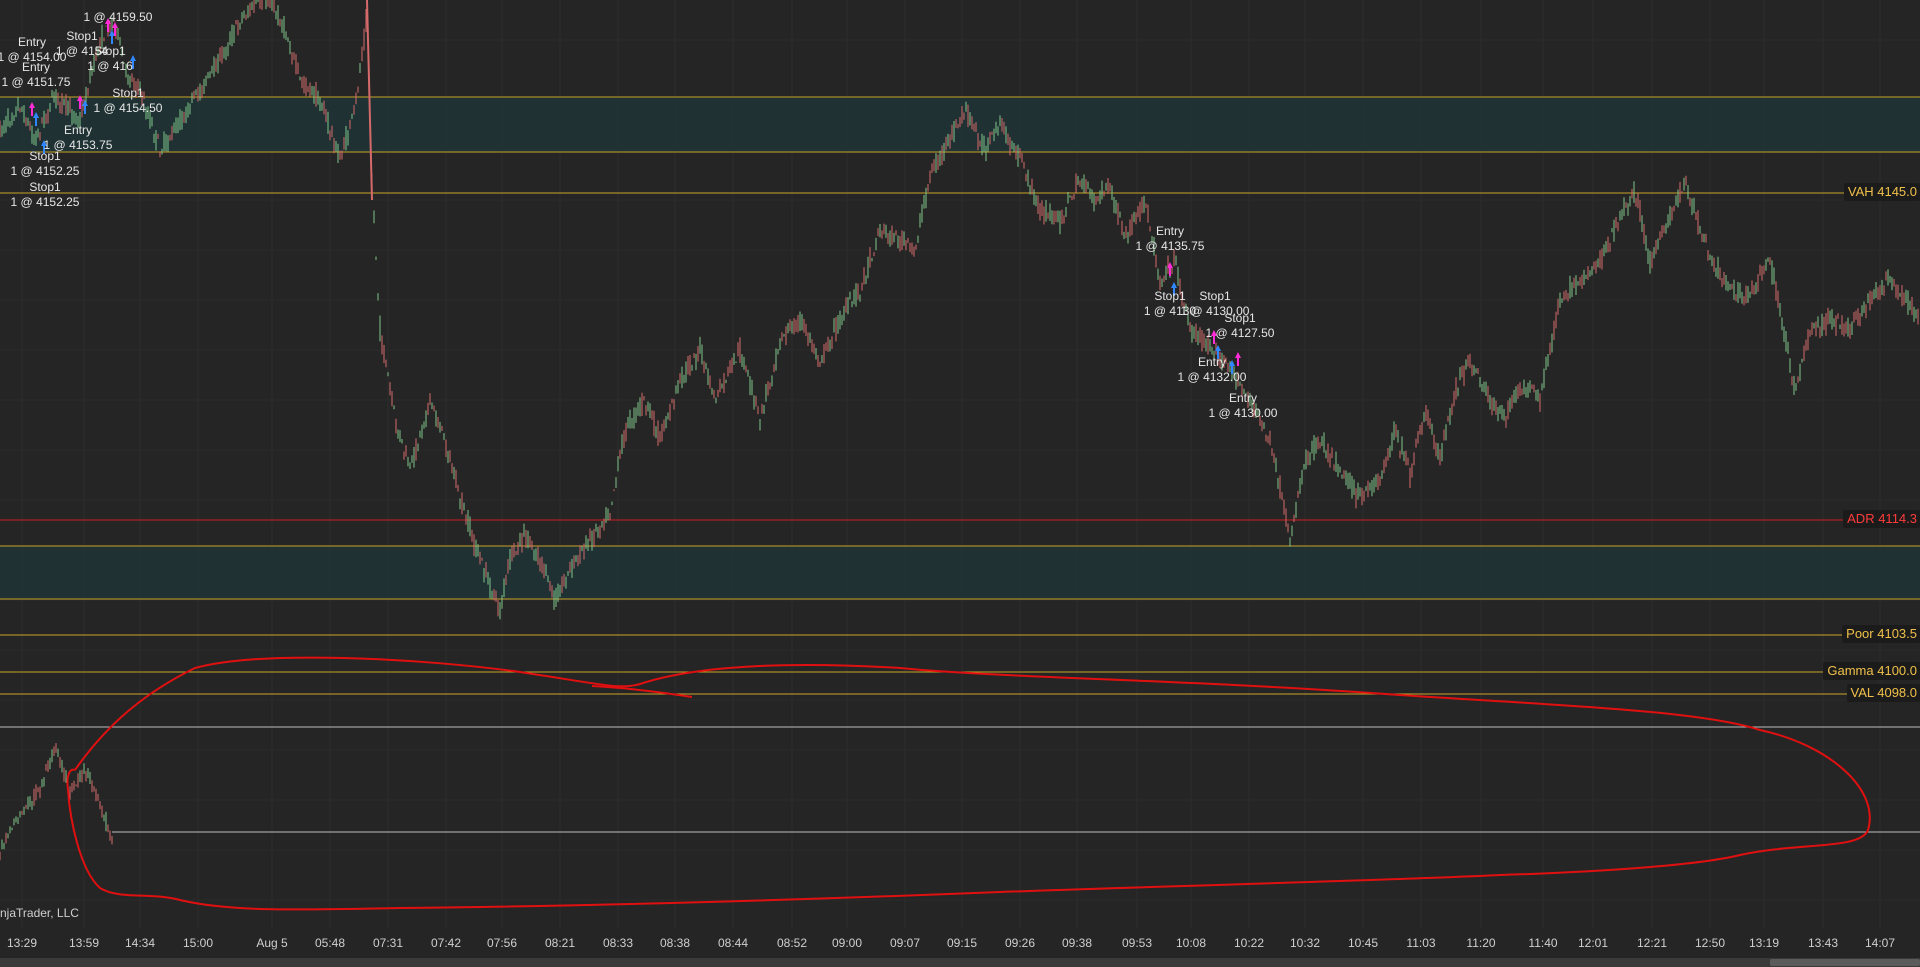  I want to click on time-axis-label: 08:52, so click(792, 943).